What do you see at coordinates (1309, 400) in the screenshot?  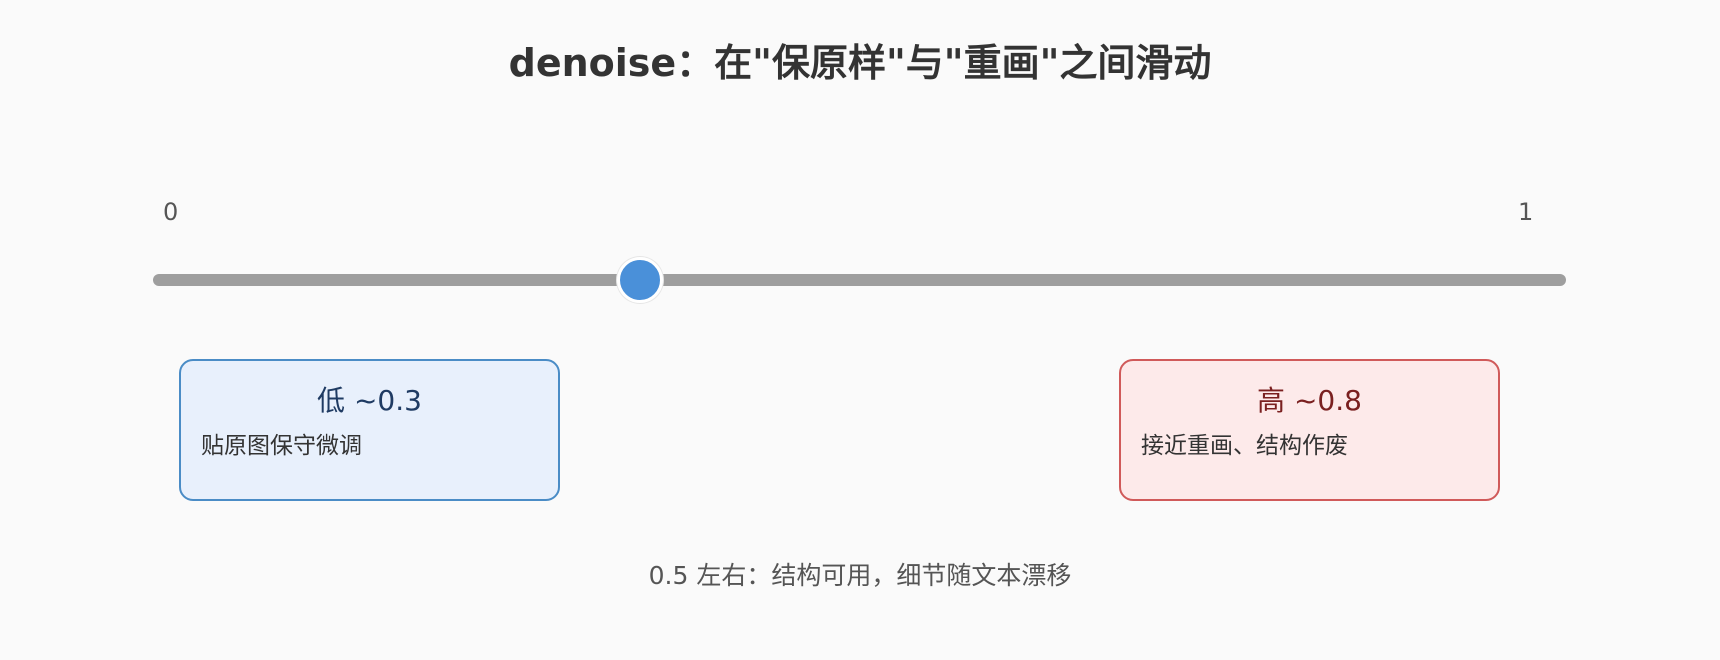 I see `high-denoise-heading: 高 ~0.8` at bounding box center [1309, 400].